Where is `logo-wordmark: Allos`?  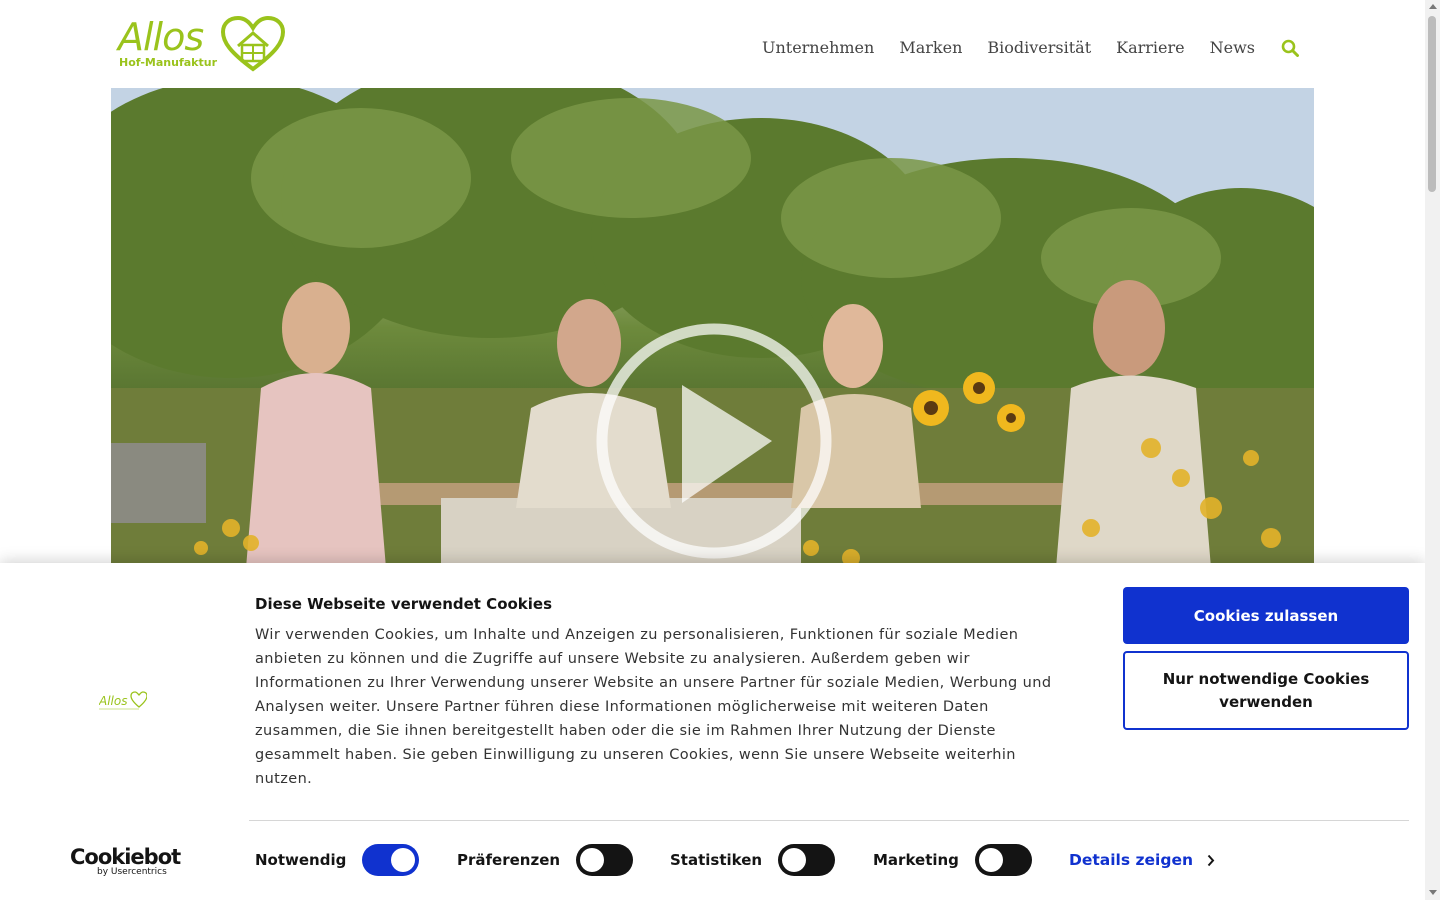 logo-wordmark: Allos is located at coordinates (161, 37).